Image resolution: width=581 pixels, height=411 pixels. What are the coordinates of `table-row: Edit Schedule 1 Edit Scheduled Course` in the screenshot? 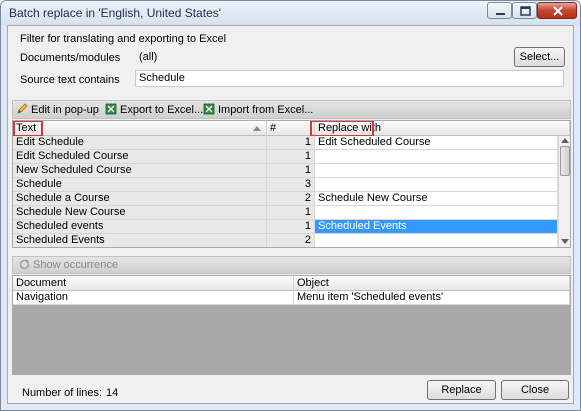 It's located at (285, 143).